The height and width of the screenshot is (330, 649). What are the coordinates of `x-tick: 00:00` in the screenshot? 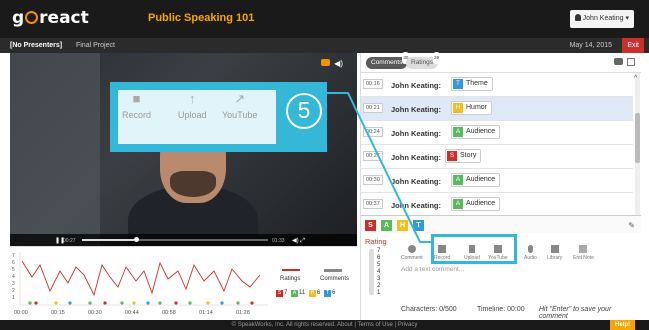 It's located at (21, 313).